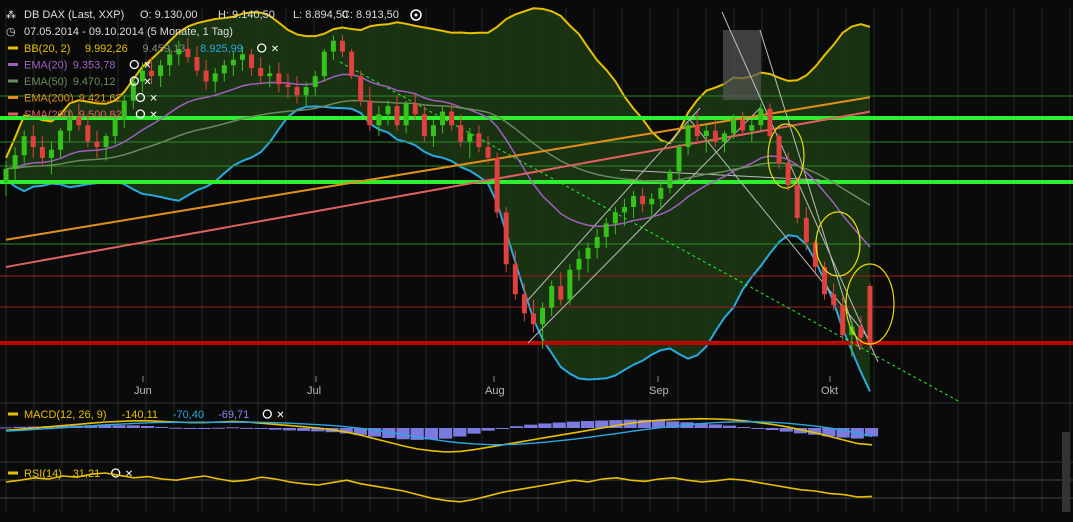 This screenshot has height=522, width=1073. I want to click on chart-type-icon: ⁂, so click(11, 15).